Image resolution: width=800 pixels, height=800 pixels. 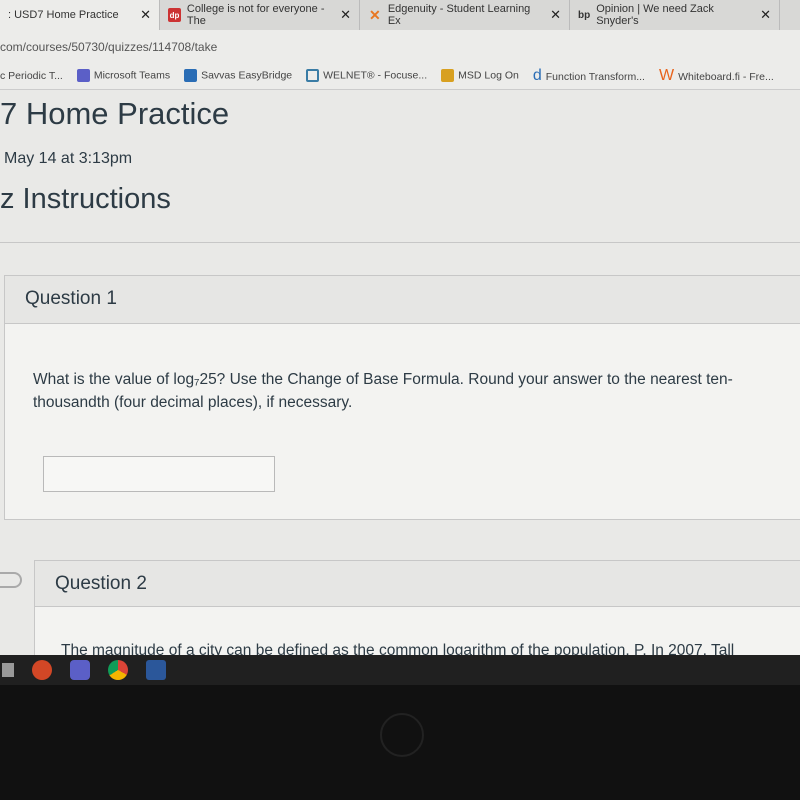 I want to click on store-icon, so click(x=8, y=670).